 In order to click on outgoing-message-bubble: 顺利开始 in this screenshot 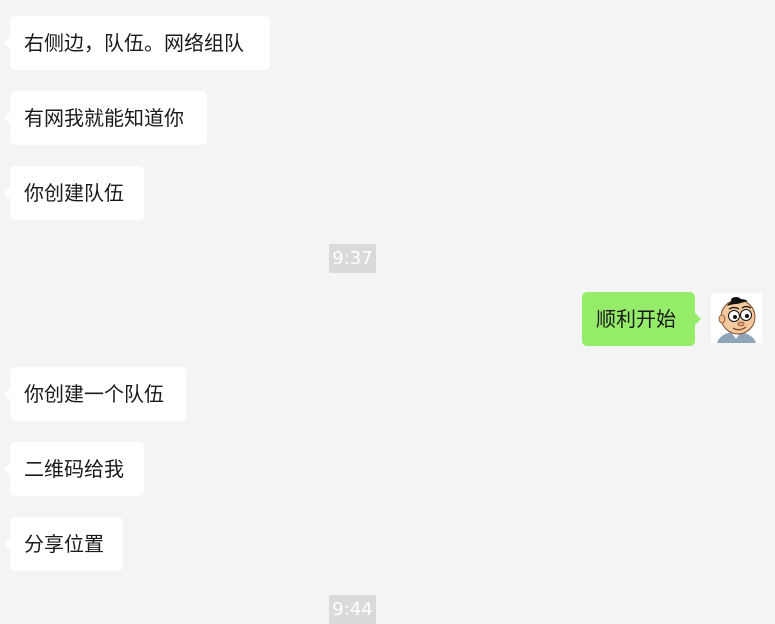, I will do `click(641, 319)`.